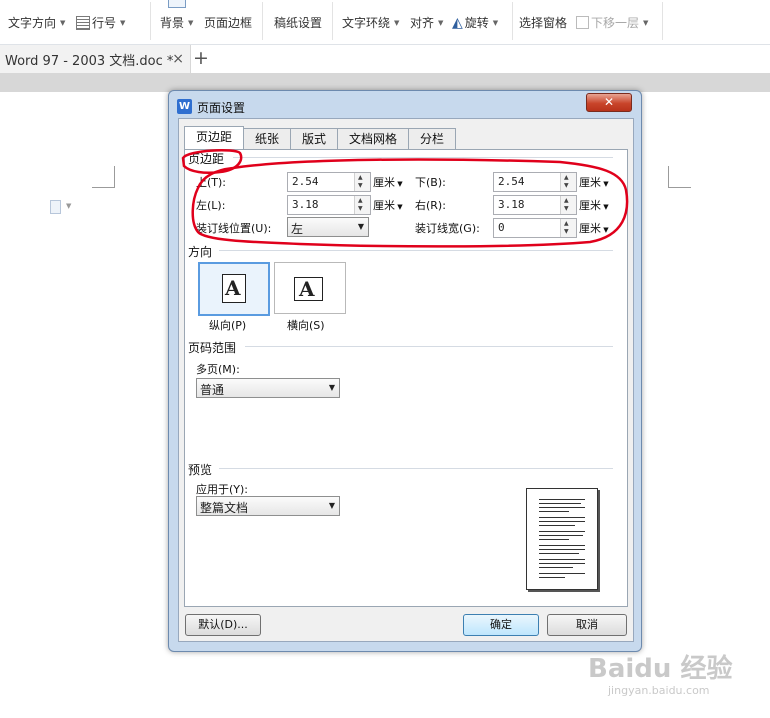 The image size is (770, 718). What do you see at coordinates (89, 61) in the screenshot?
I see `document-tab-title: Word 97 - 2003 文档.doc *` at bounding box center [89, 61].